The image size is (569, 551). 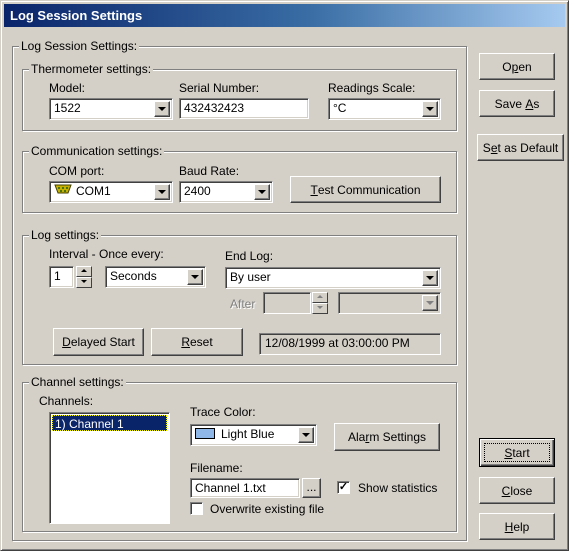 I want to click on readings-scale-label: Readings Scale:, so click(x=372, y=88).